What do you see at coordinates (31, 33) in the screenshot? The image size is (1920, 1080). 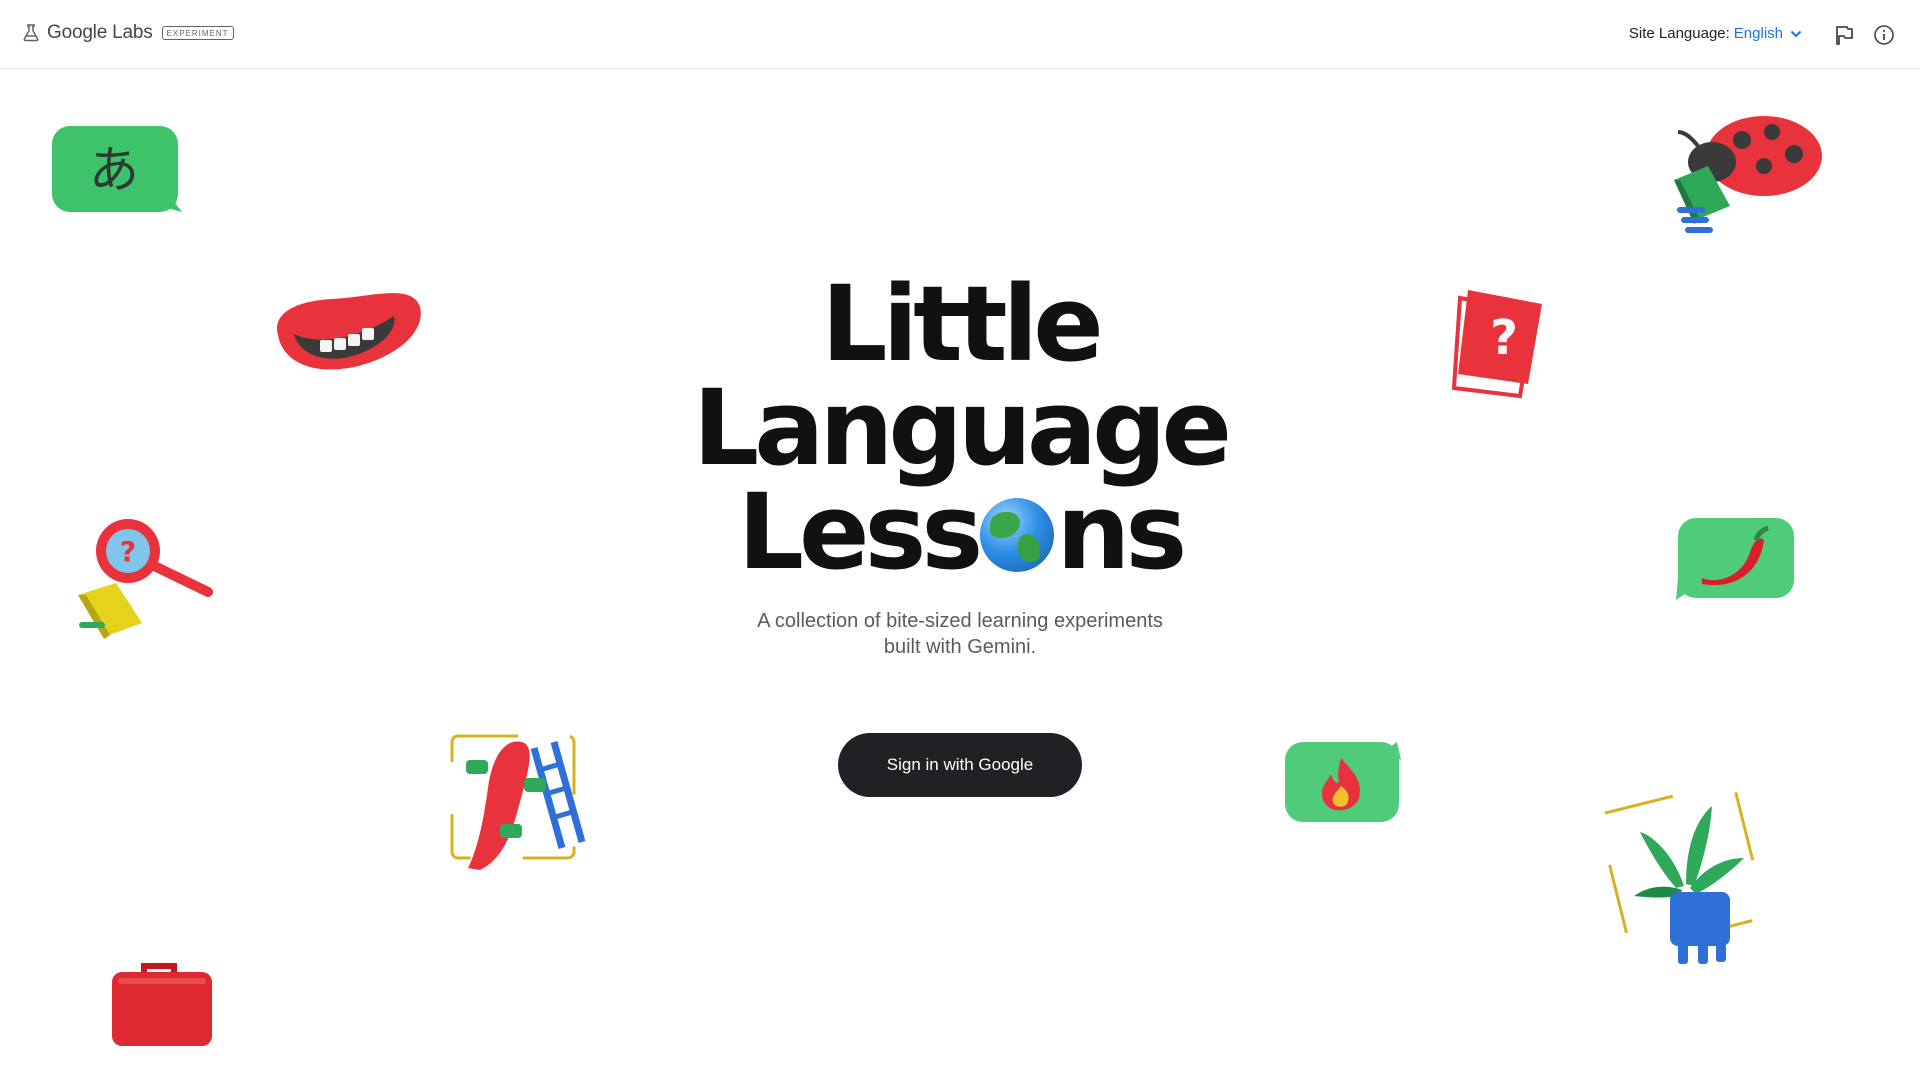 I see `flask-icon` at bounding box center [31, 33].